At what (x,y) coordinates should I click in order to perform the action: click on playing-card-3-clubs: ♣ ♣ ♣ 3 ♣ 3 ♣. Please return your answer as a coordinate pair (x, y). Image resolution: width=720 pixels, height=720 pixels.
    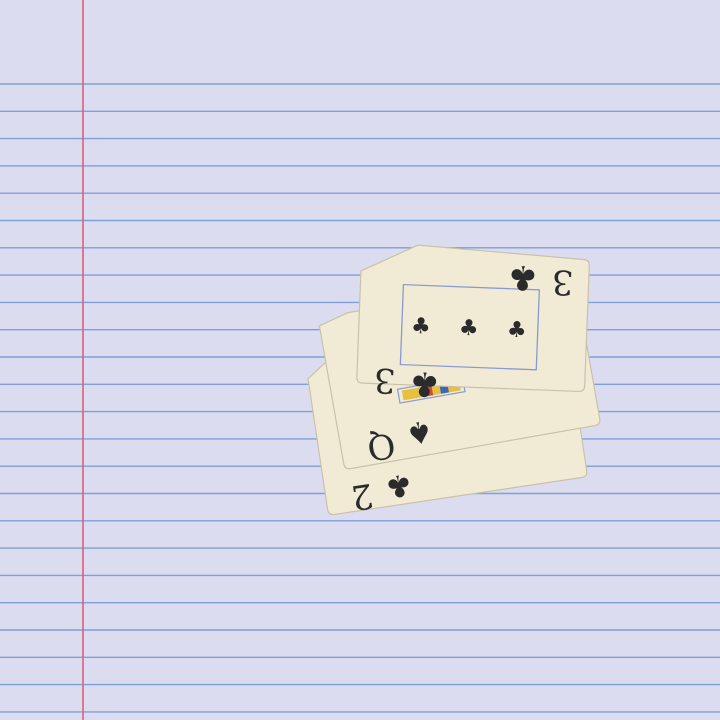
    Looking at the image, I should click on (473, 326).